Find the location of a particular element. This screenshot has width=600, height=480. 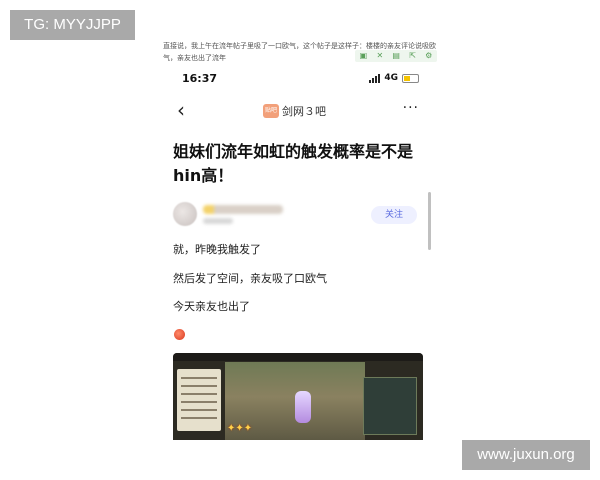

battery-icon is located at coordinates (410, 78).